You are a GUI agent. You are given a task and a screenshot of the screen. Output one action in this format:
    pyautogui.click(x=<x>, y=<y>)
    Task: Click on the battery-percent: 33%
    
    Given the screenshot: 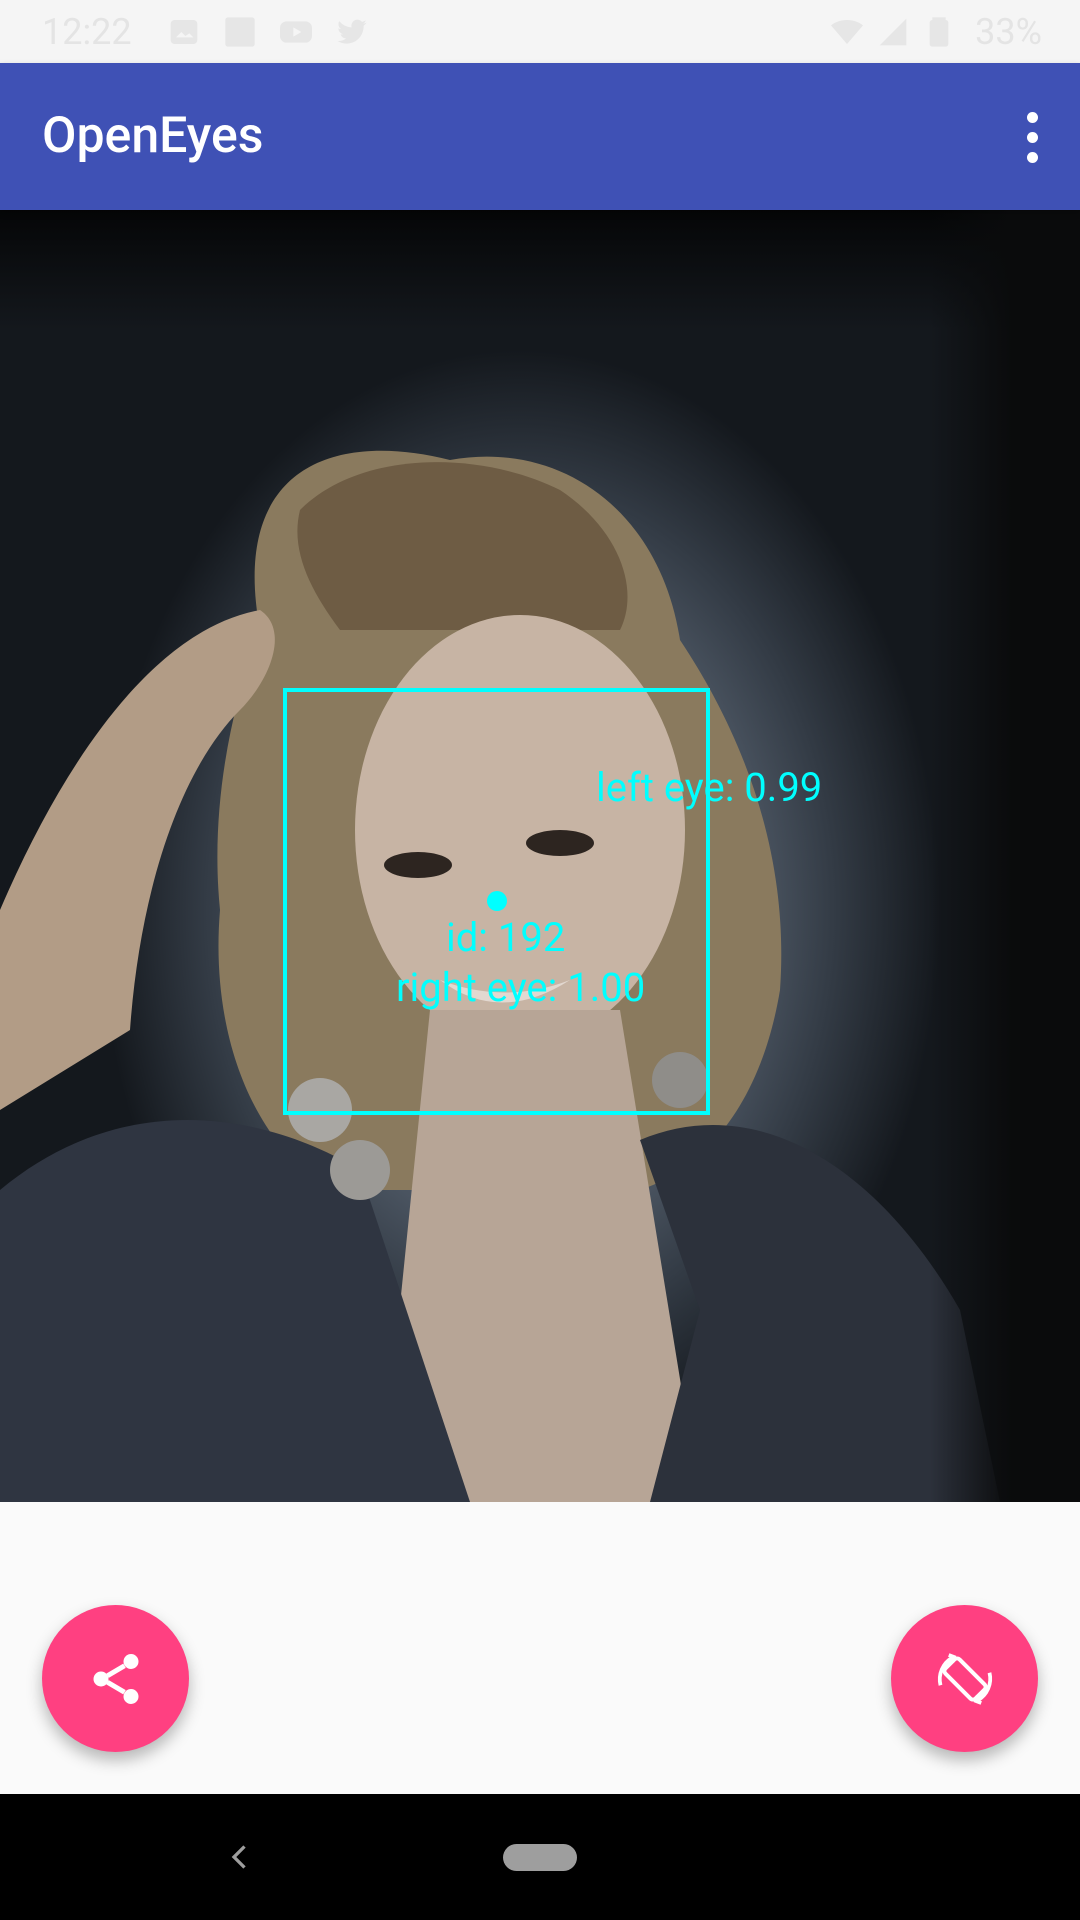 What is the action you would take?
    pyautogui.click(x=1008, y=31)
    